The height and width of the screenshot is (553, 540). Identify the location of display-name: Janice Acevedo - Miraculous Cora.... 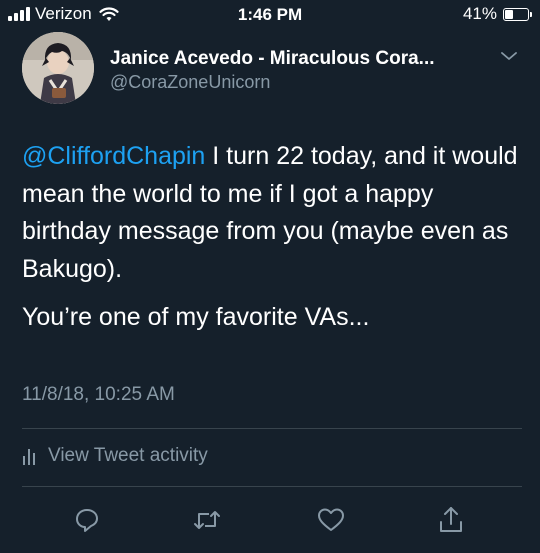
(272, 59).